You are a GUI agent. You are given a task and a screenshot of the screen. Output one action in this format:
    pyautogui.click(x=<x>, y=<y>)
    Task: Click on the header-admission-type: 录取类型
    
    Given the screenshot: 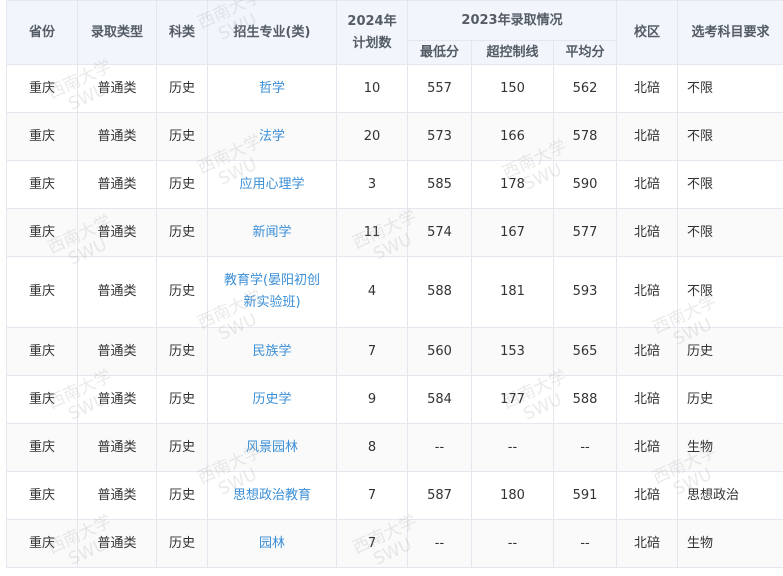 What is the action you would take?
    pyautogui.click(x=117, y=33)
    